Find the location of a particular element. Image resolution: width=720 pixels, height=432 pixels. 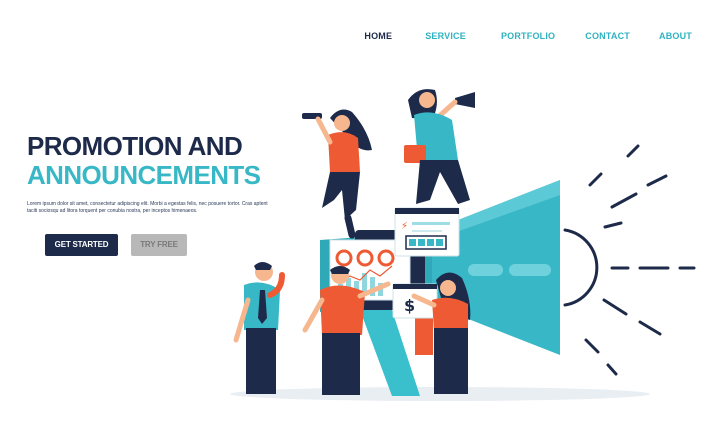

person-megaphone is located at coordinates (439, 146).